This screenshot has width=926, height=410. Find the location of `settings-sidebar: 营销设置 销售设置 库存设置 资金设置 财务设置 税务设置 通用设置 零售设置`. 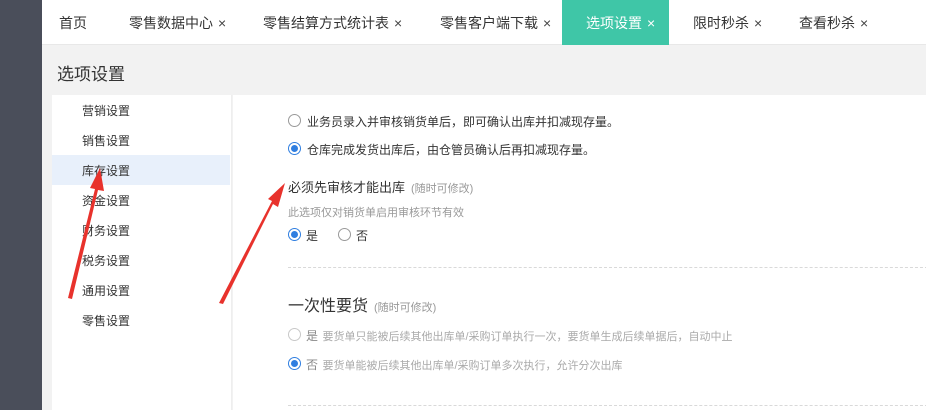

settings-sidebar: 营销设置 销售设置 库存设置 资金设置 财务设置 税务设置 通用设置 零售设置 is located at coordinates (142, 252).